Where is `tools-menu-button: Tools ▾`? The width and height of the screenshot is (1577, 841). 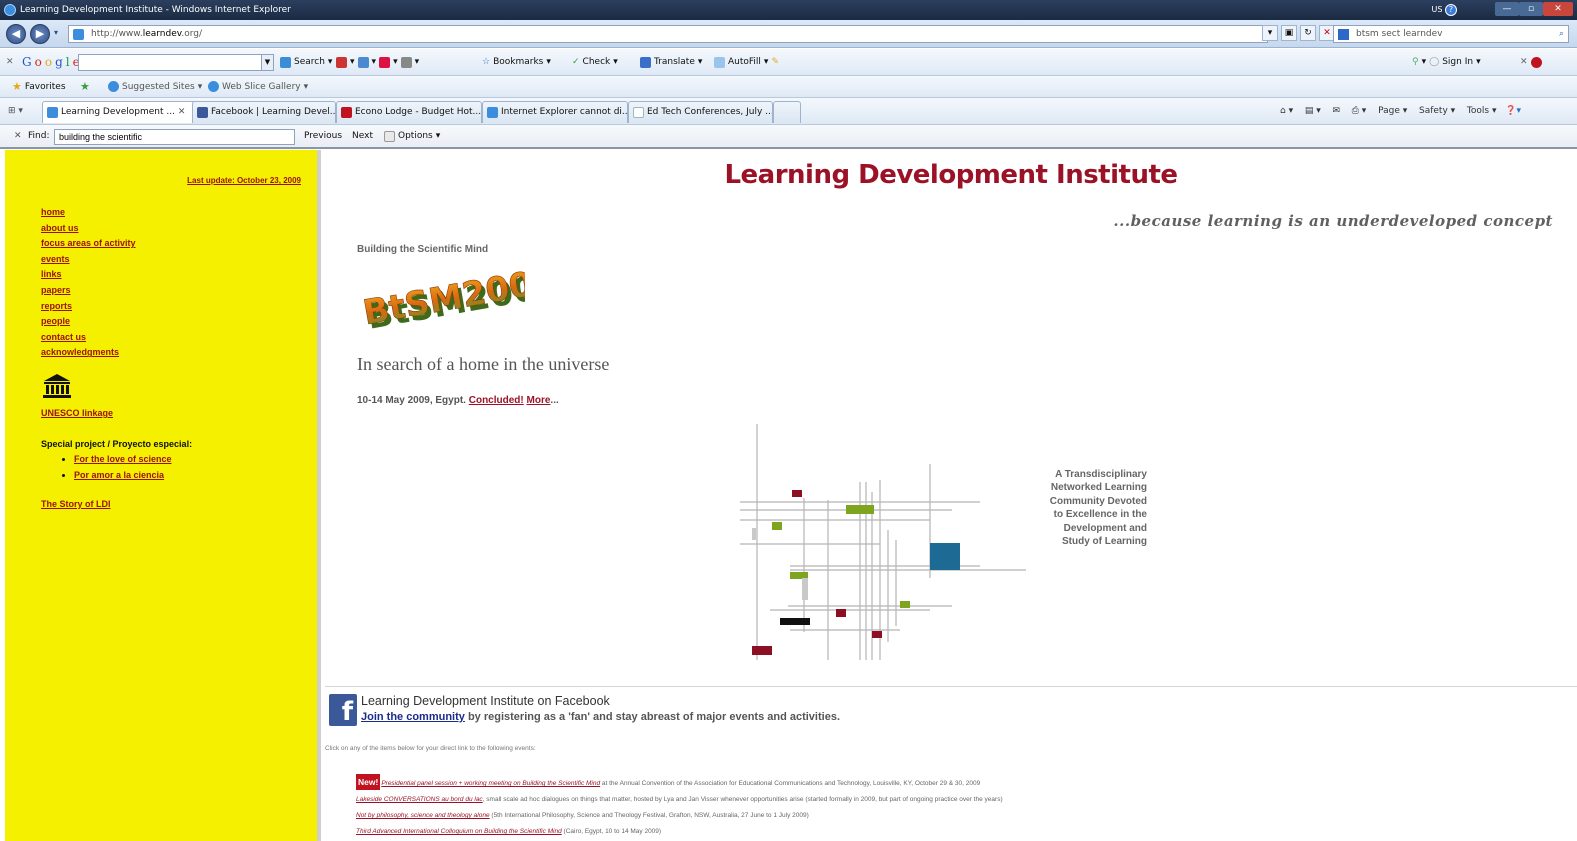
tools-menu-button: Tools ▾ is located at coordinates (1482, 111).